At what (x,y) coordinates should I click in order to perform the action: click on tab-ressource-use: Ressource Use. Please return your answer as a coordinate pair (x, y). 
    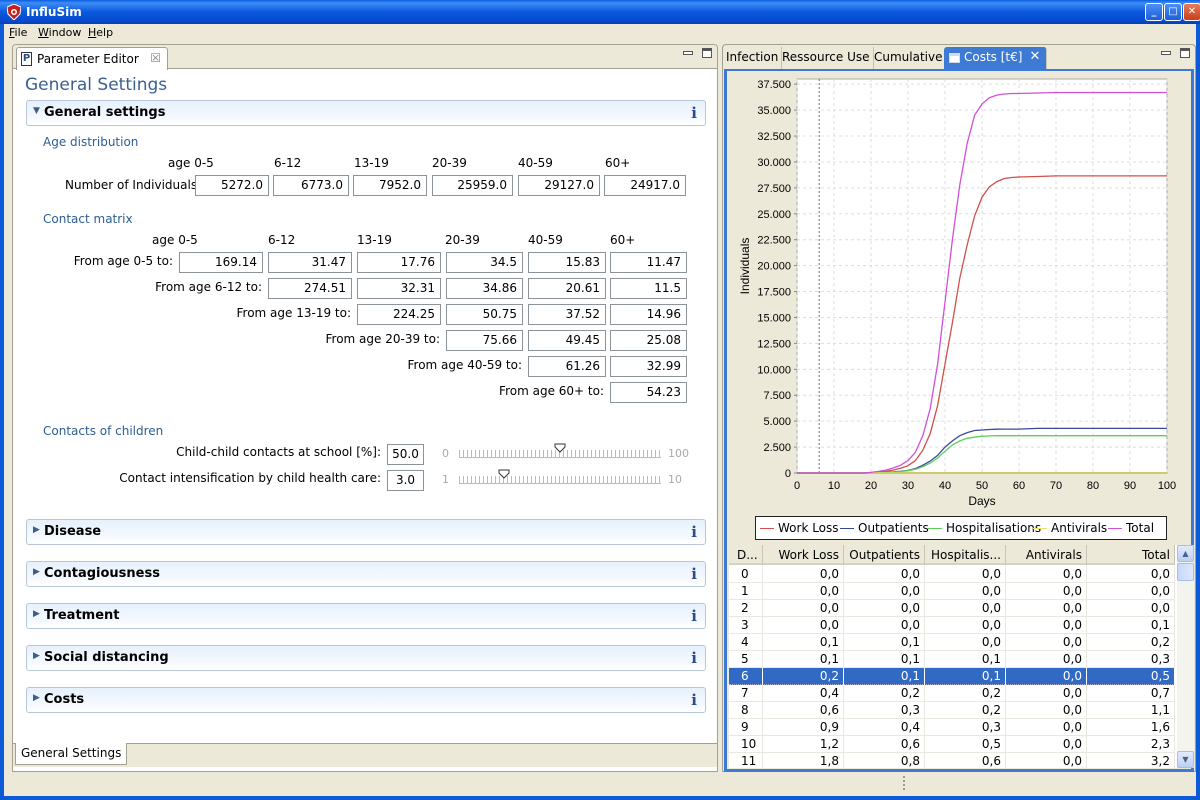
    Looking at the image, I should click on (826, 58).